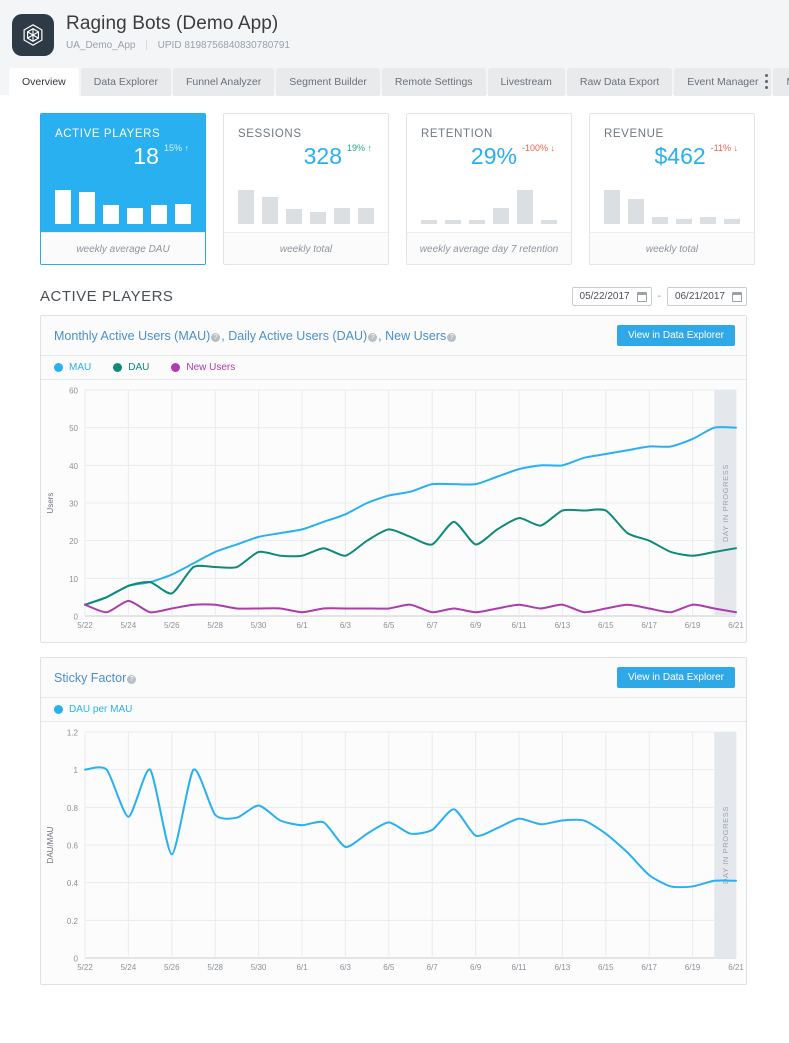  What do you see at coordinates (93, 709) in the screenshot?
I see `legend-item-dau-per-mau: DAU per MAU` at bounding box center [93, 709].